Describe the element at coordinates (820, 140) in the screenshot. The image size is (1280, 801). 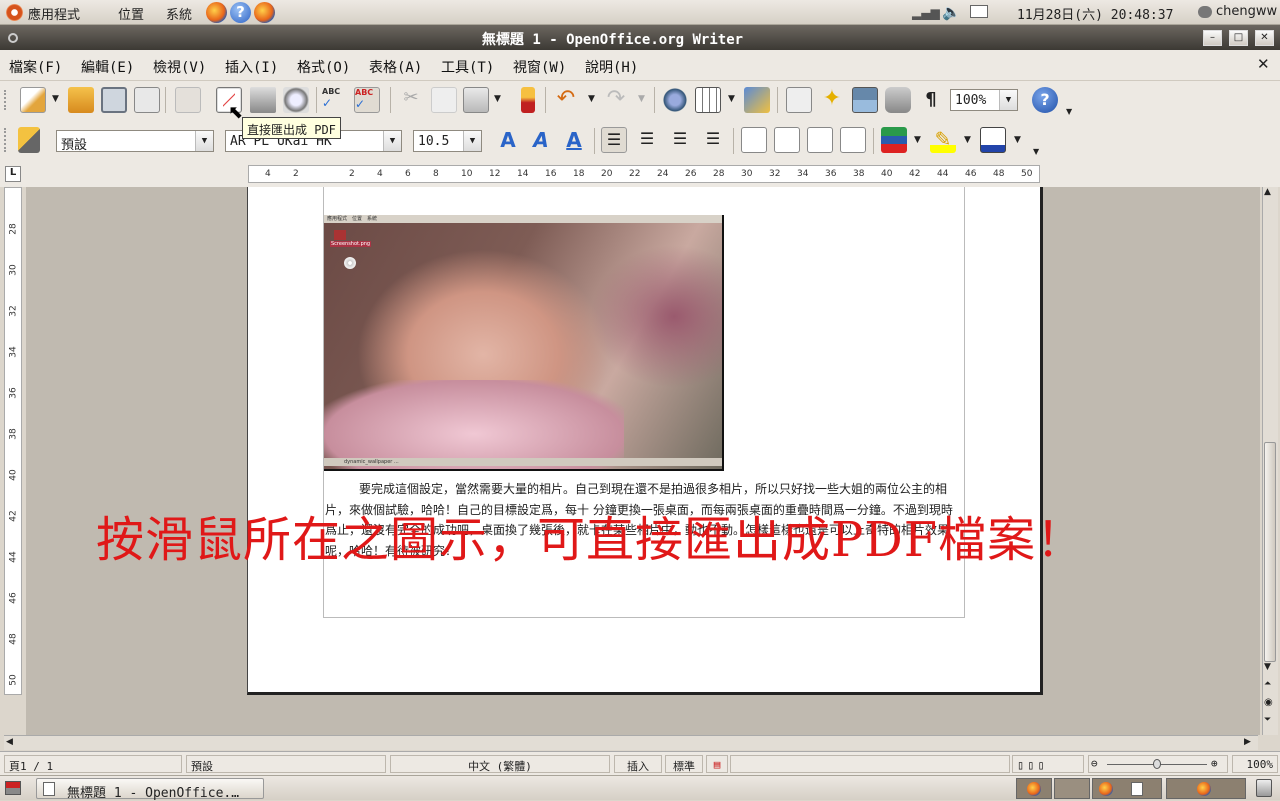
I see `decrease-indent-icon` at that location.